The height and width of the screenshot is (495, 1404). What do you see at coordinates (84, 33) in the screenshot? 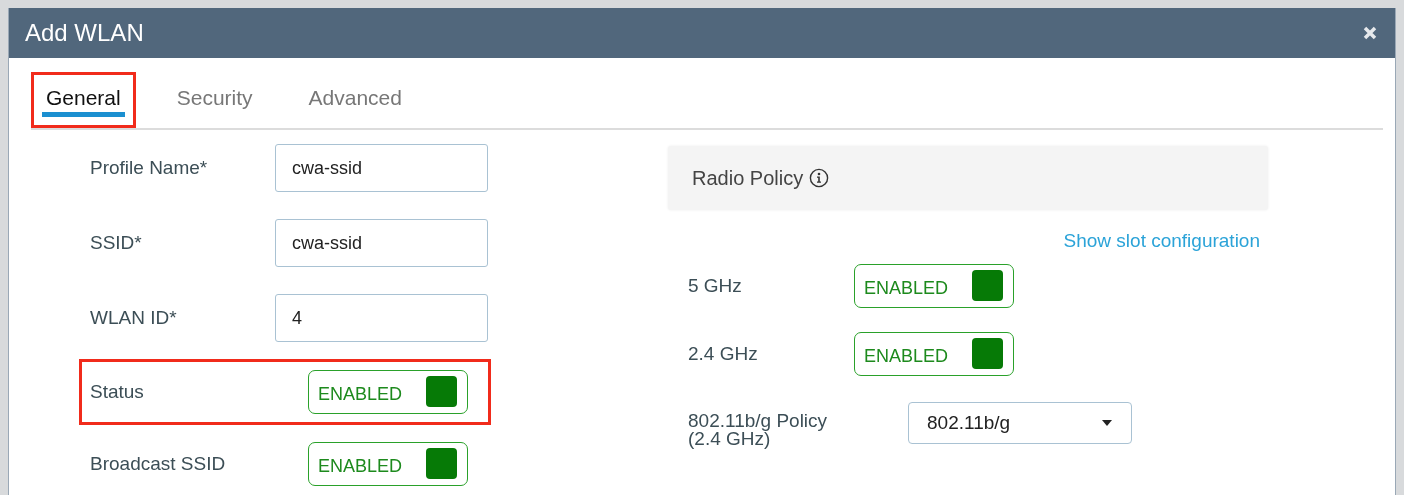
I see `window-title: Add WLAN` at bounding box center [84, 33].